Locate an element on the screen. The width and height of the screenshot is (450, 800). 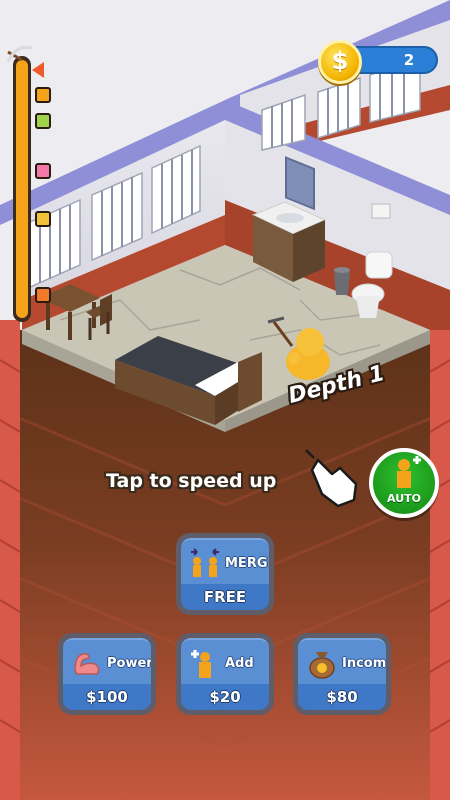
income-button: Income $80 is located at coordinates (342, 674).